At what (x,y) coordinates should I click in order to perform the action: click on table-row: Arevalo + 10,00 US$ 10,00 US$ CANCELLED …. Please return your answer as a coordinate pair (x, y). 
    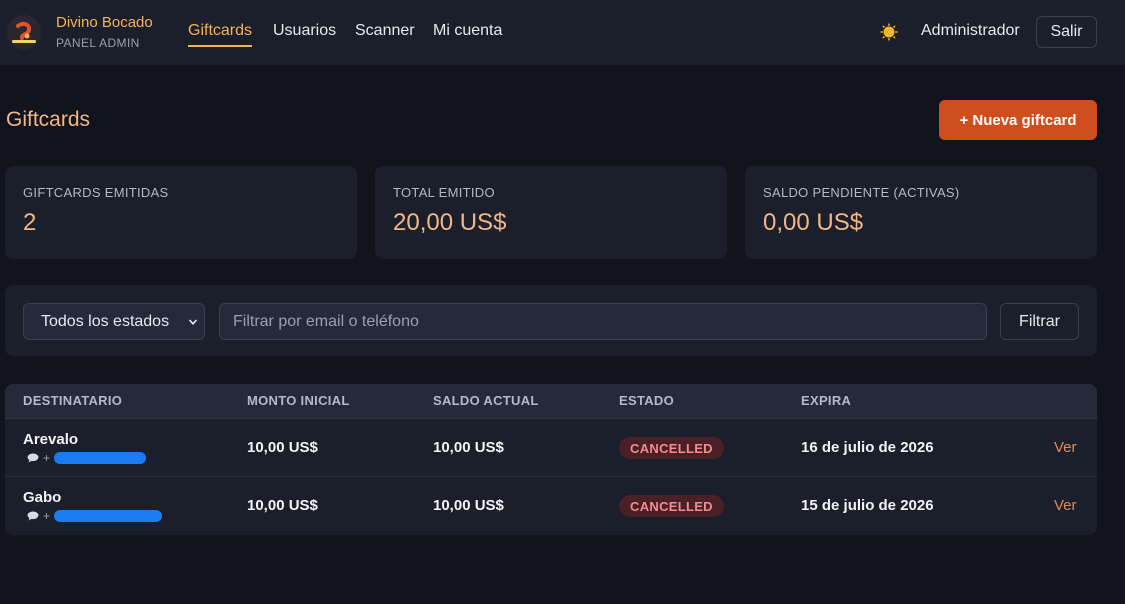
    Looking at the image, I should click on (551, 448).